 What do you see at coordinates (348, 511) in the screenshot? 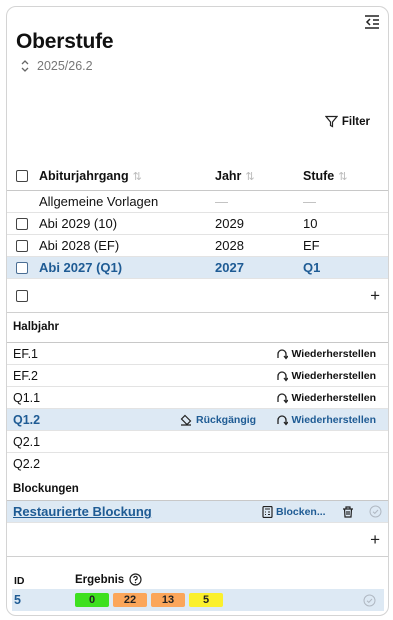
I see `trash-icon` at bounding box center [348, 511].